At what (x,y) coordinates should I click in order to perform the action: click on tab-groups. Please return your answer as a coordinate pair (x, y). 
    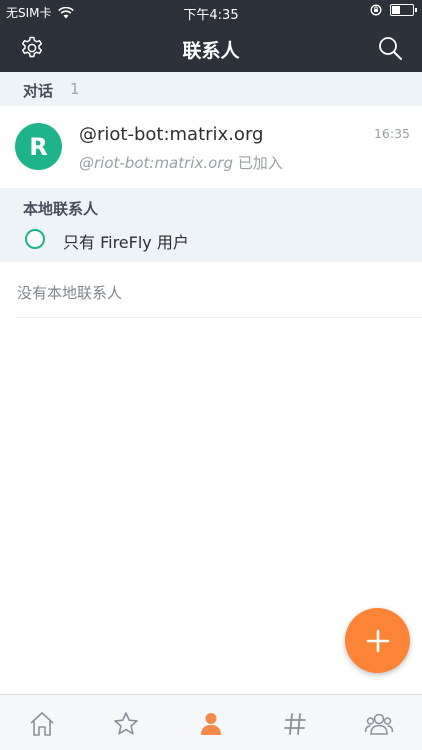
    Looking at the image, I should click on (379, 724).